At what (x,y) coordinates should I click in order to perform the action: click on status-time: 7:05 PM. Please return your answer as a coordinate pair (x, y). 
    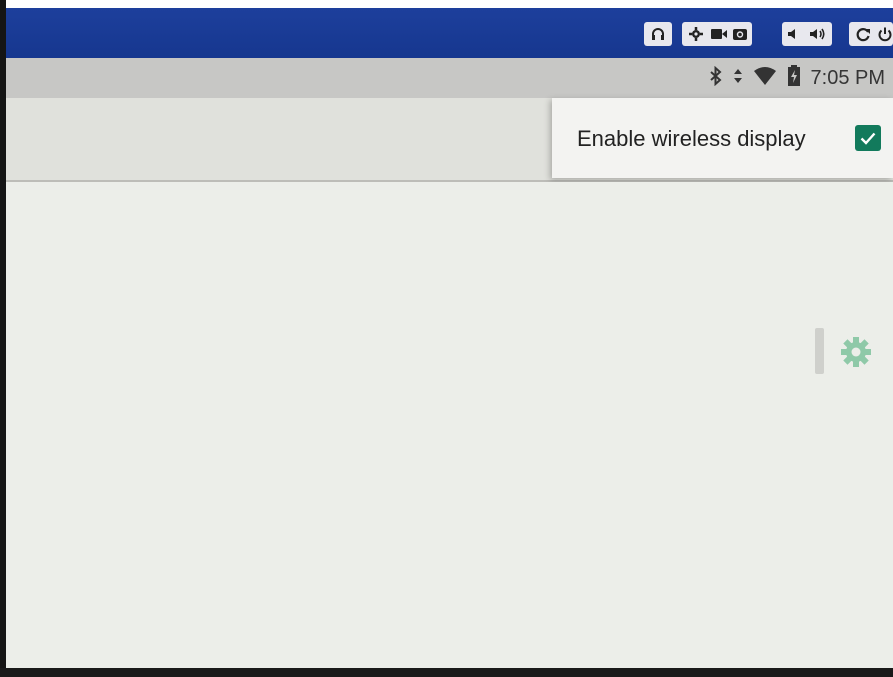
    Looking at the image, I should click on (847, 77).